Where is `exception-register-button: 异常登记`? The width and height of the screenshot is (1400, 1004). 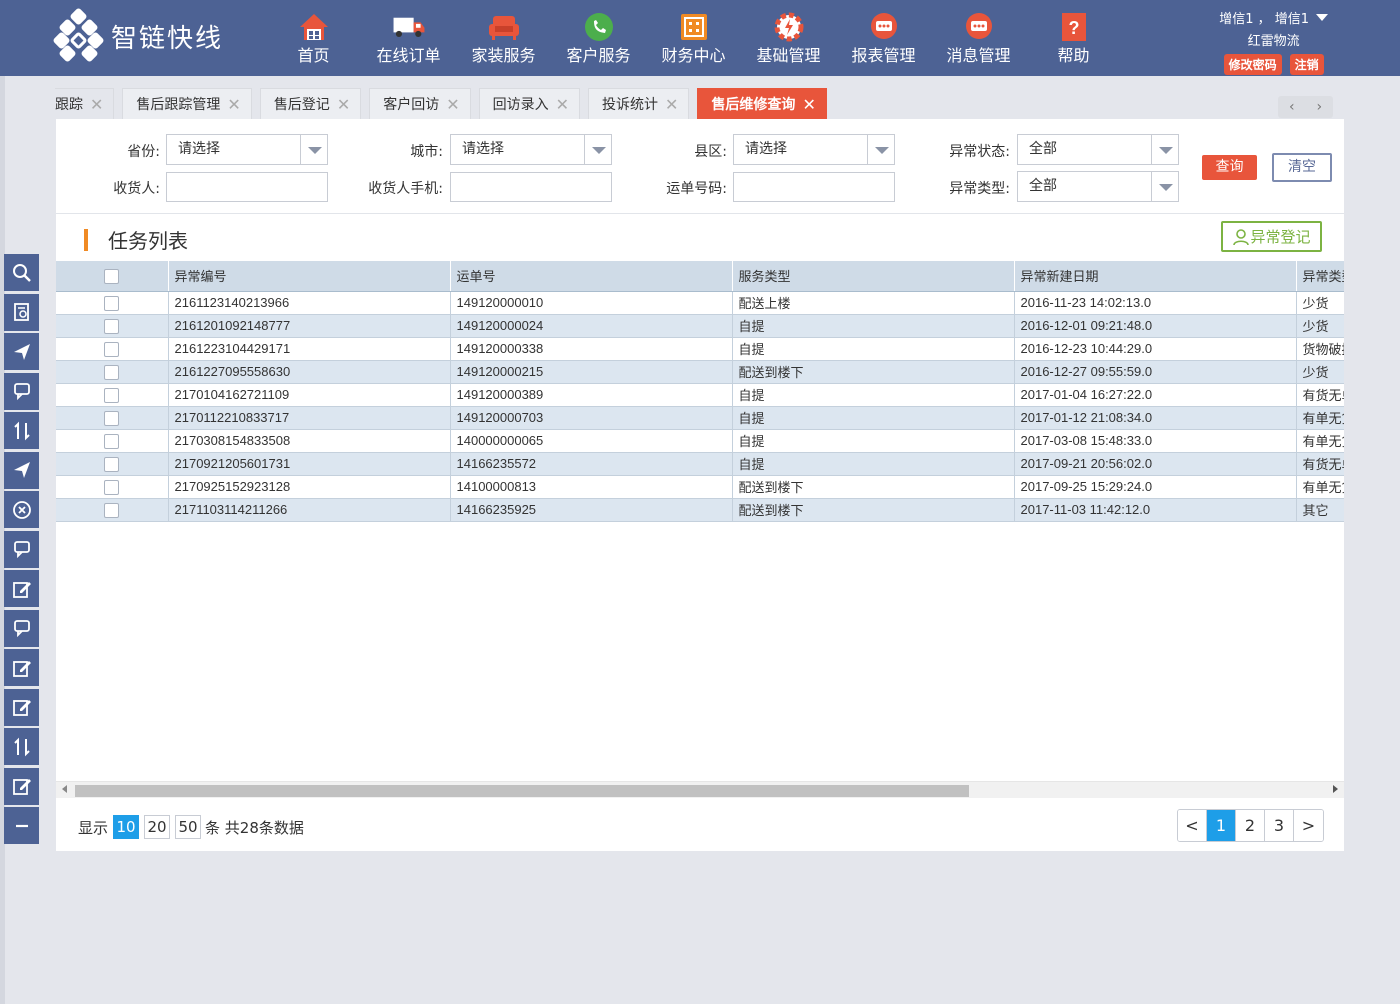
exception-register-button: 异常登记 is located at coordinates (1271, 236).